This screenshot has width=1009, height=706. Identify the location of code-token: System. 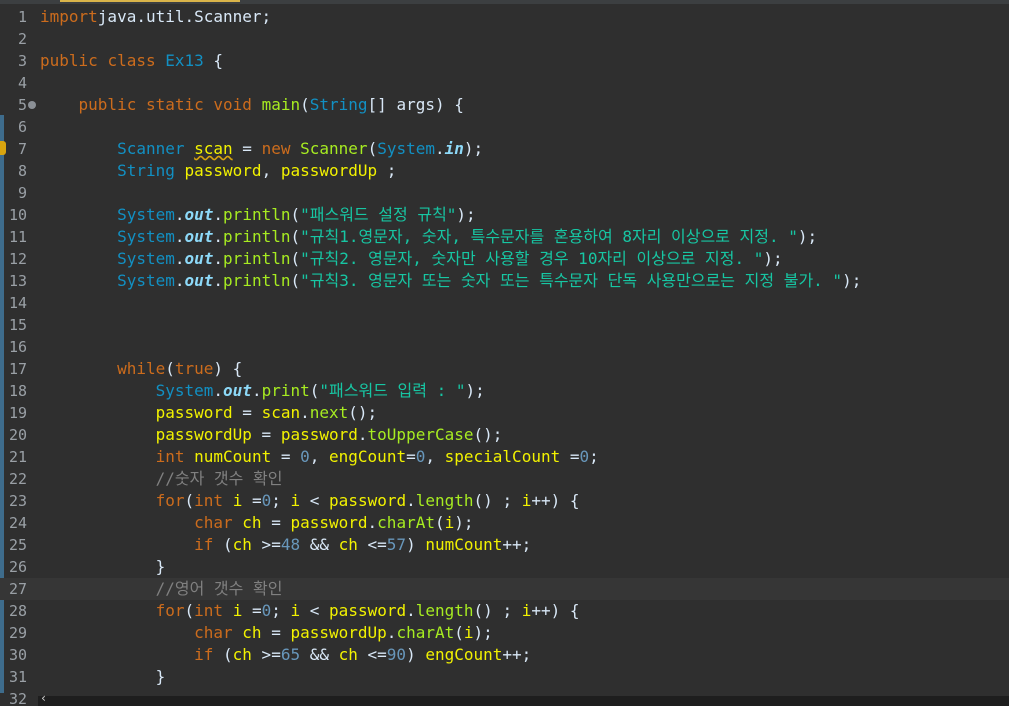
(146, 214).